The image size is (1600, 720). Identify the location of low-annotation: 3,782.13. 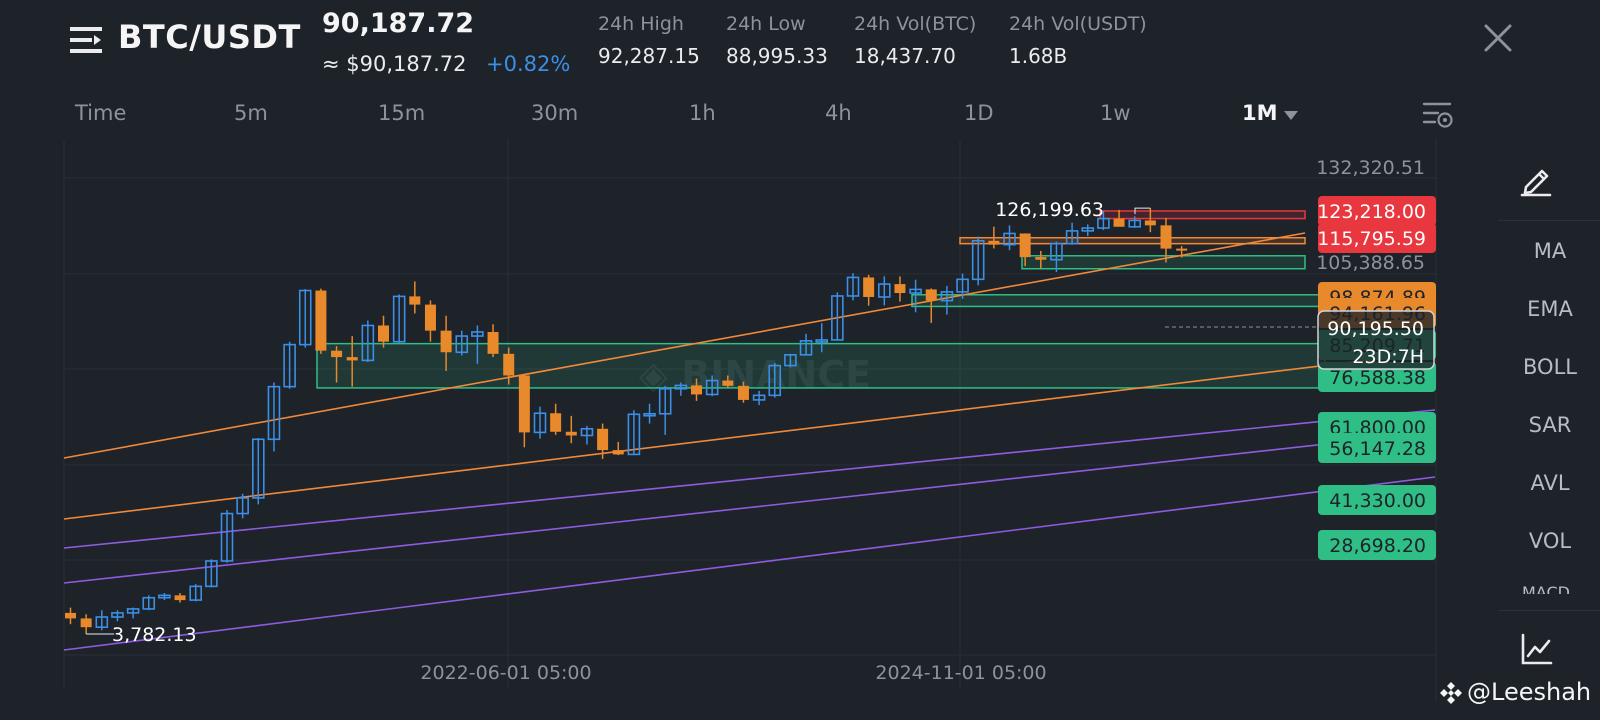
(154, 635).